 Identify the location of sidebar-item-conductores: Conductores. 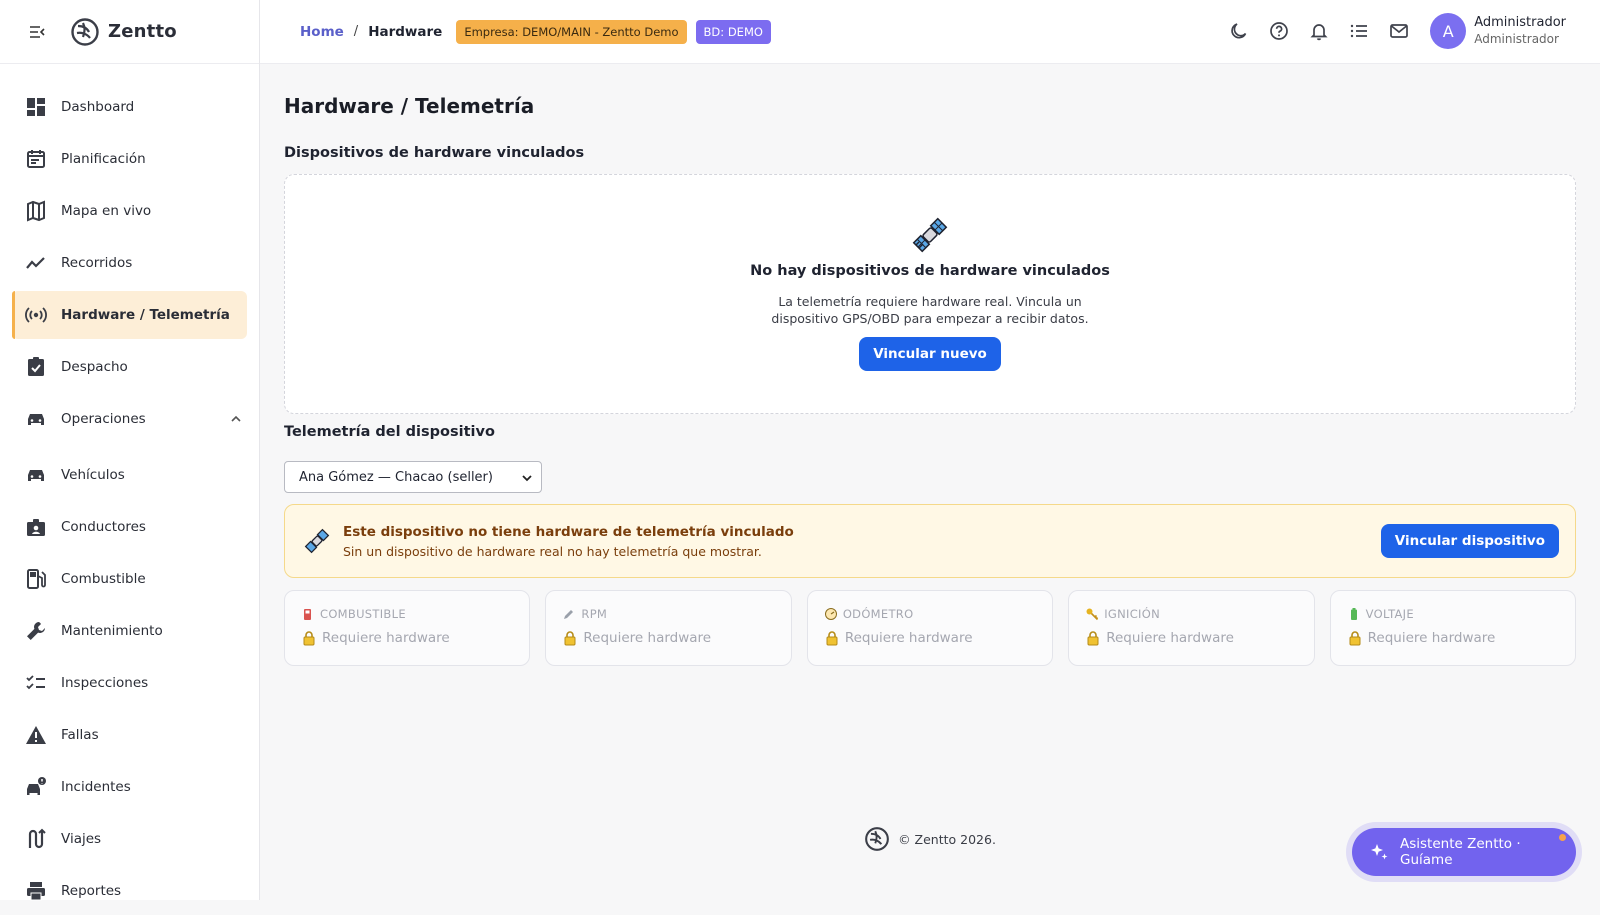
(129, 527).